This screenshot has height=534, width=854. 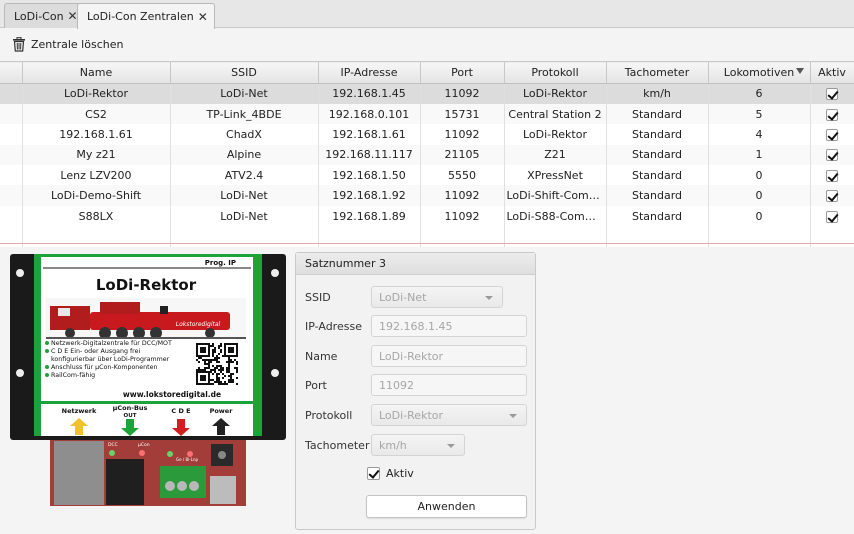 I want to click on tab-lodi-con-zentralen: LoDi-Con Zentralen ✕, so click(x=146, y=16).